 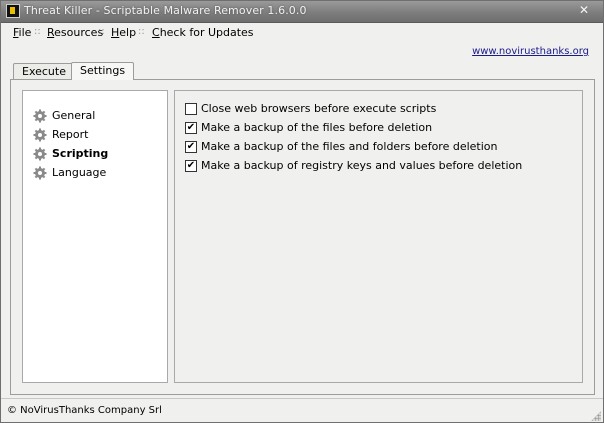 I want to click on nav-item-label: Report, so click(x=70, y=134).